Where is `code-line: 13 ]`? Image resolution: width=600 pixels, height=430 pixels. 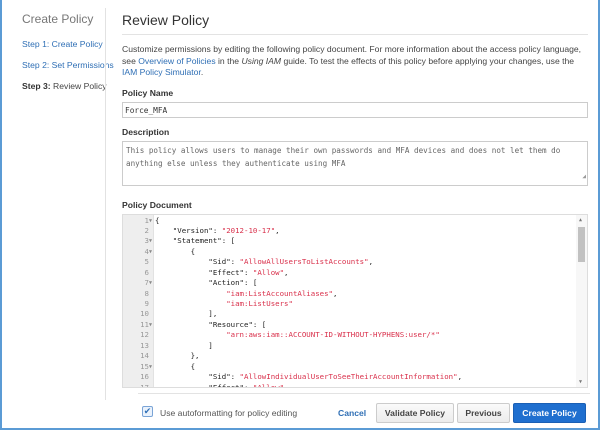 code-line: 13 ] is located at coordinates (349, 346).